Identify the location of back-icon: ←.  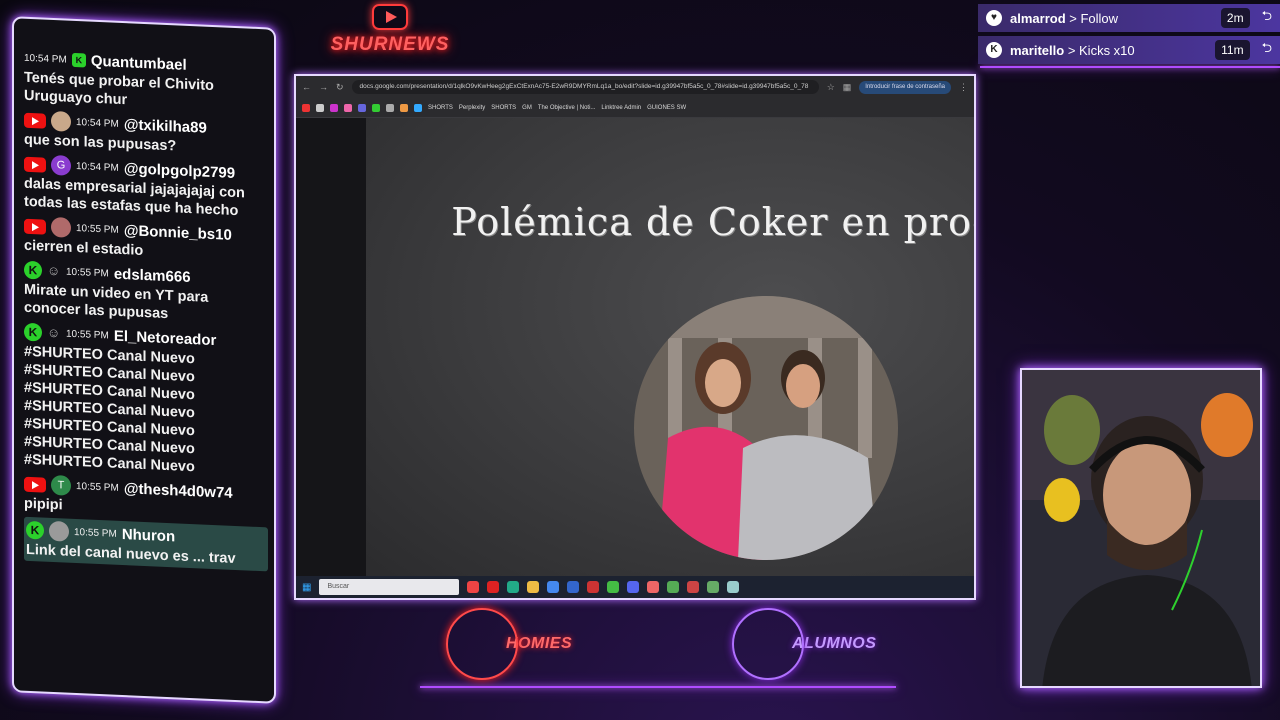
(306, 87).